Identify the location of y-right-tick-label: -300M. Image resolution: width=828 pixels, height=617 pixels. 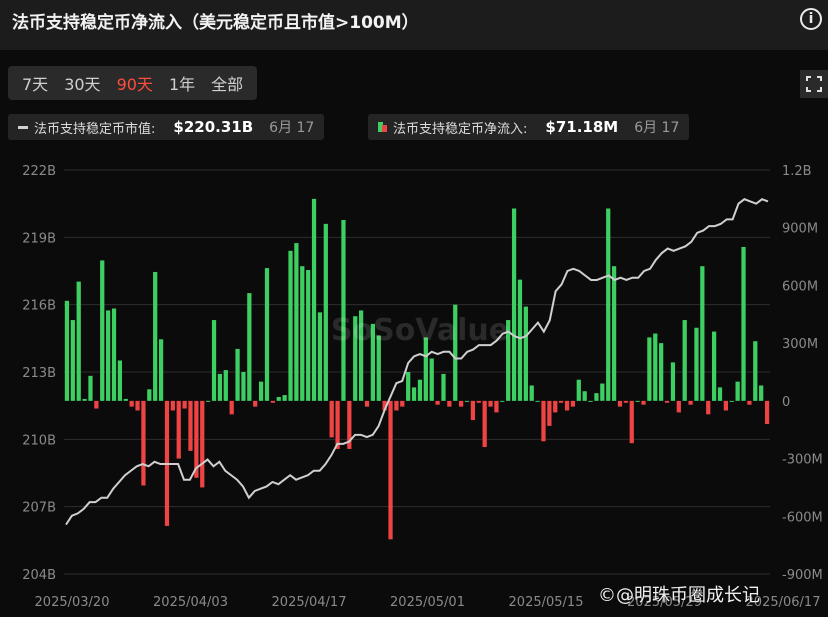
(802, 460).